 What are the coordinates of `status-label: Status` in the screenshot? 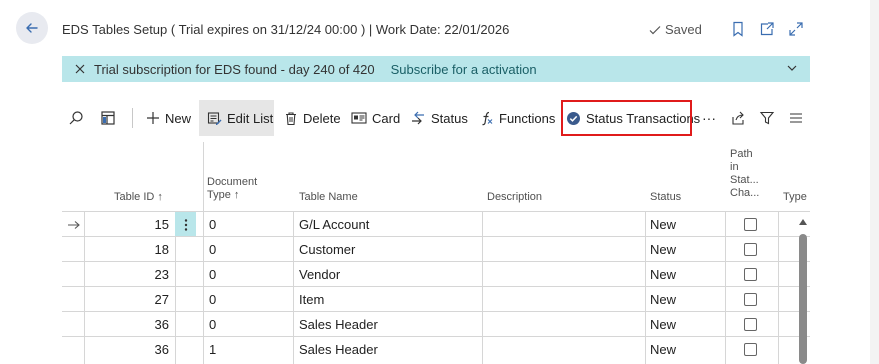 It's located at (449, 118).